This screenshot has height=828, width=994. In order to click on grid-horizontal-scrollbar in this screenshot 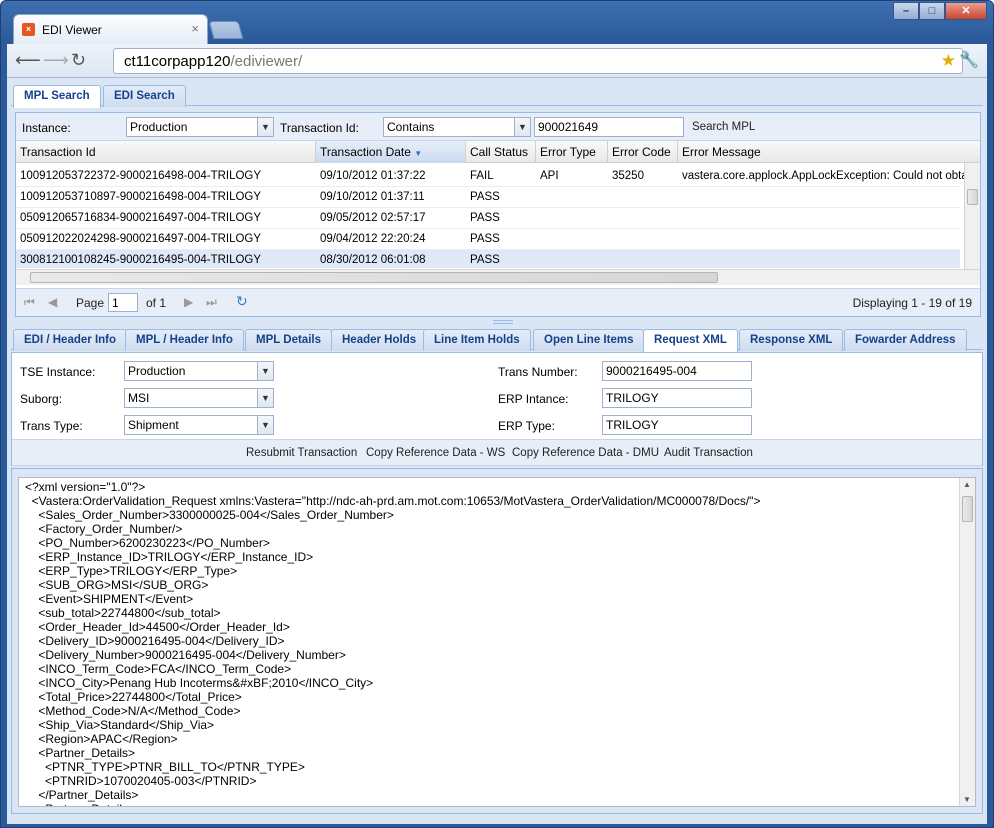, I will do `click(498, 277)`.